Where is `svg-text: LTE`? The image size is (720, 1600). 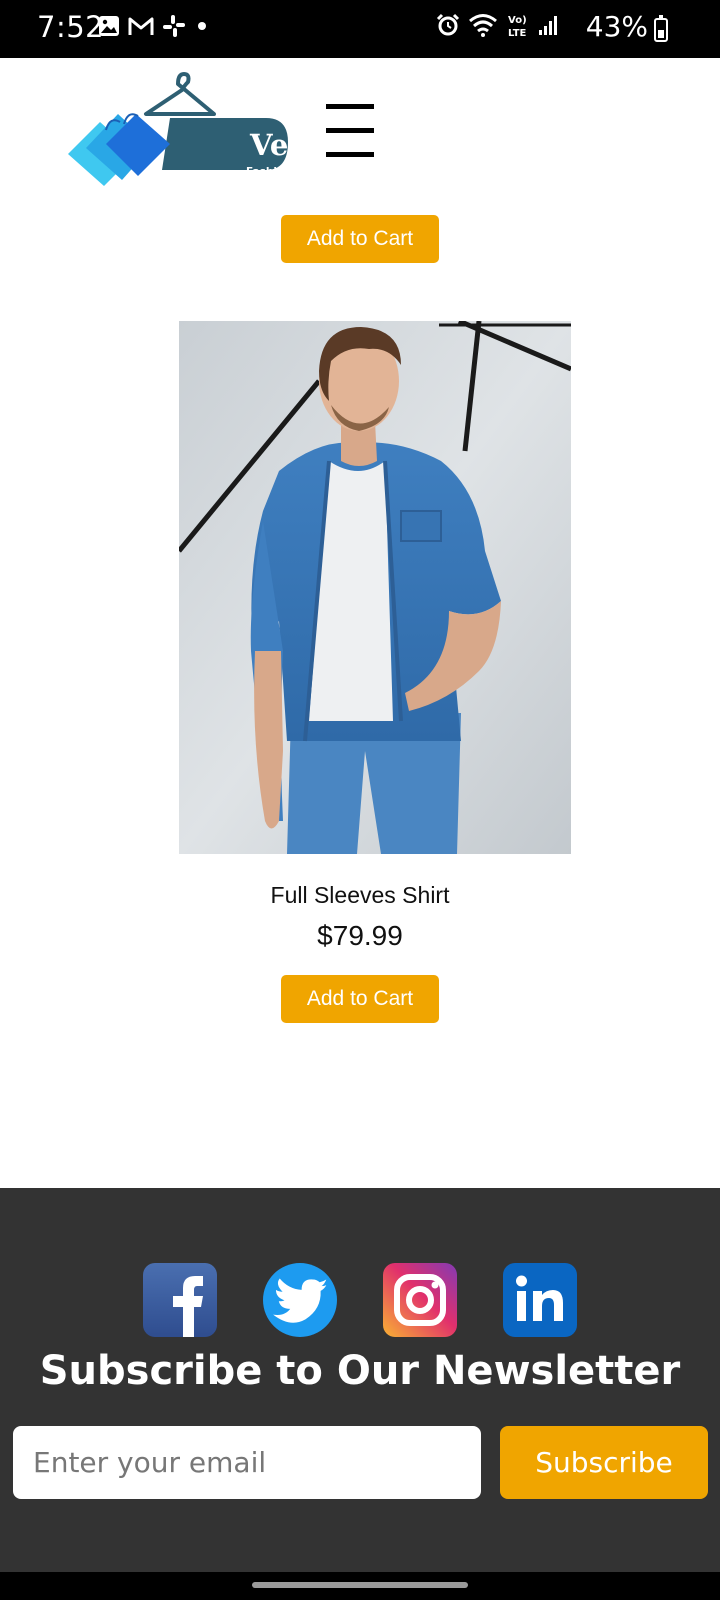 svg-text: LTE is located at coordinates (517, 33).